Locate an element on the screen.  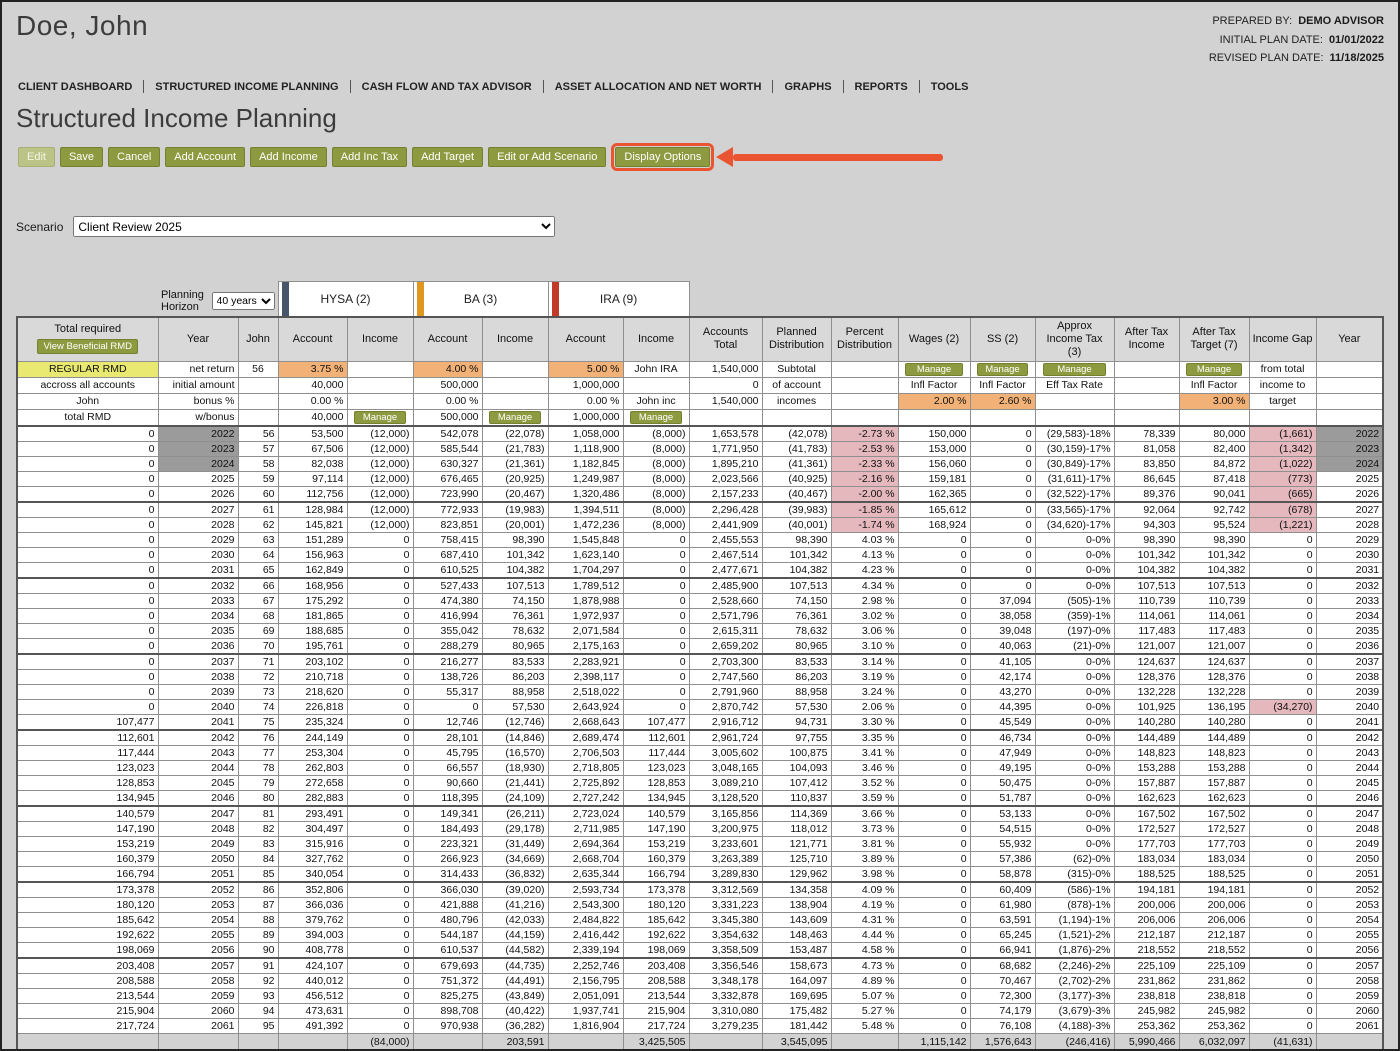
account-tab-hysa: HYSA (2) is located at coordinates (345, 299).